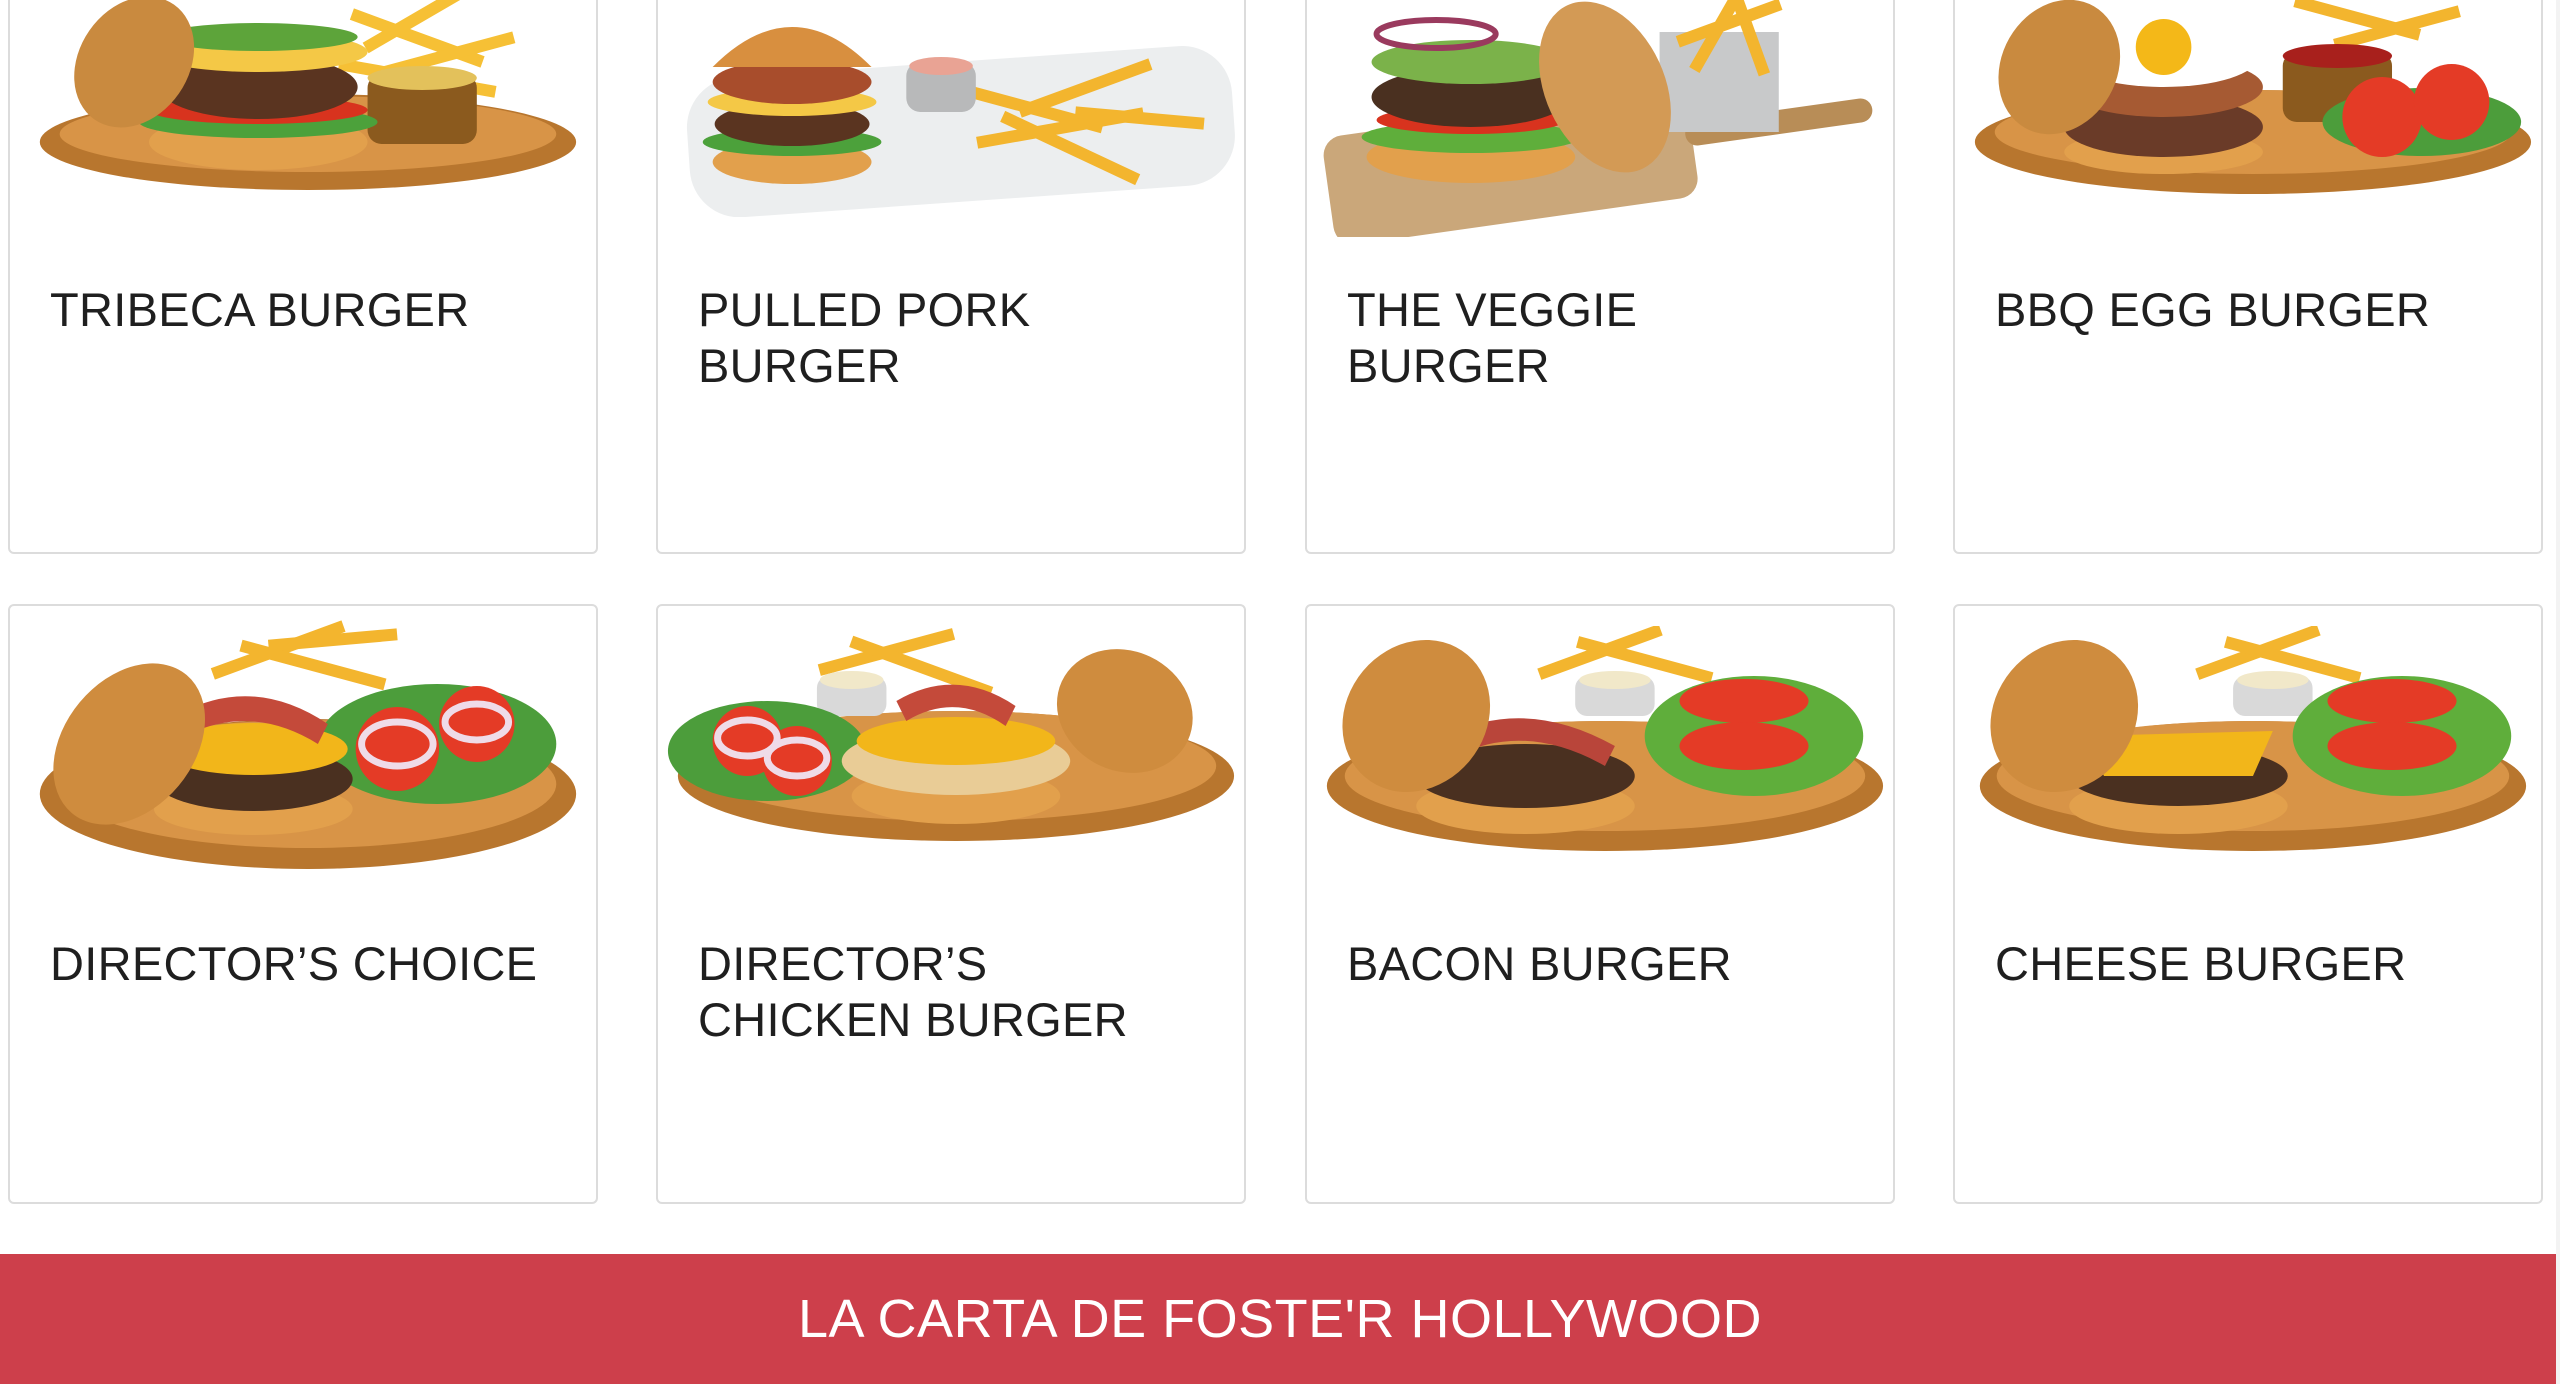  Describe the element at coordinates (2248, 751) in the screenshot. I see `cheese-burger-image` at that location.